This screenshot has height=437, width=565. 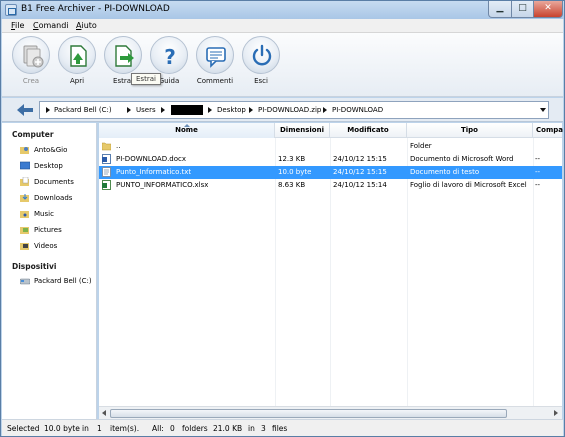 What do you see at coordinates (543, 110) in the screenshot?
I see `chevron-down-icon` at bounding box center [543, 110].